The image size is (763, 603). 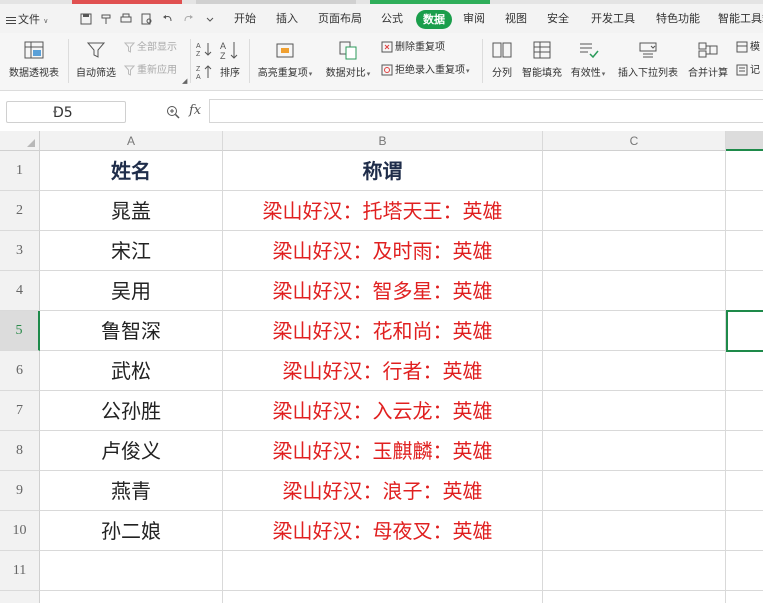 What do you see at coordinates (634, 491) in the screenshot?
I see `cell-c9` at bounding box center [634, 491].